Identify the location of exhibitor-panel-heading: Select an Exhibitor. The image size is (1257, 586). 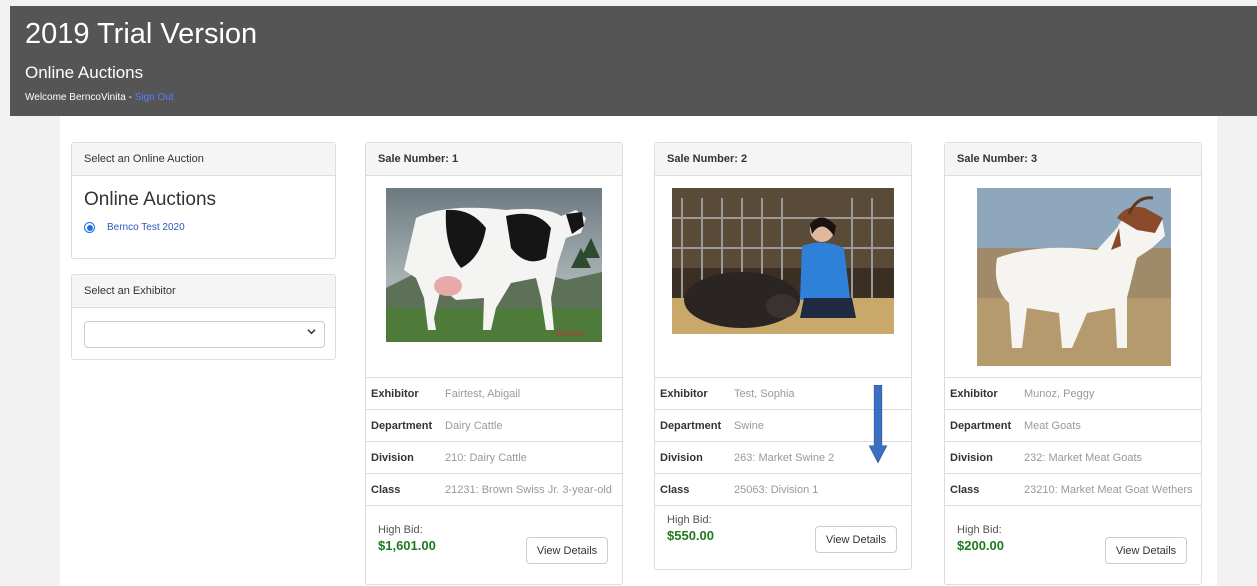
(203, 291).